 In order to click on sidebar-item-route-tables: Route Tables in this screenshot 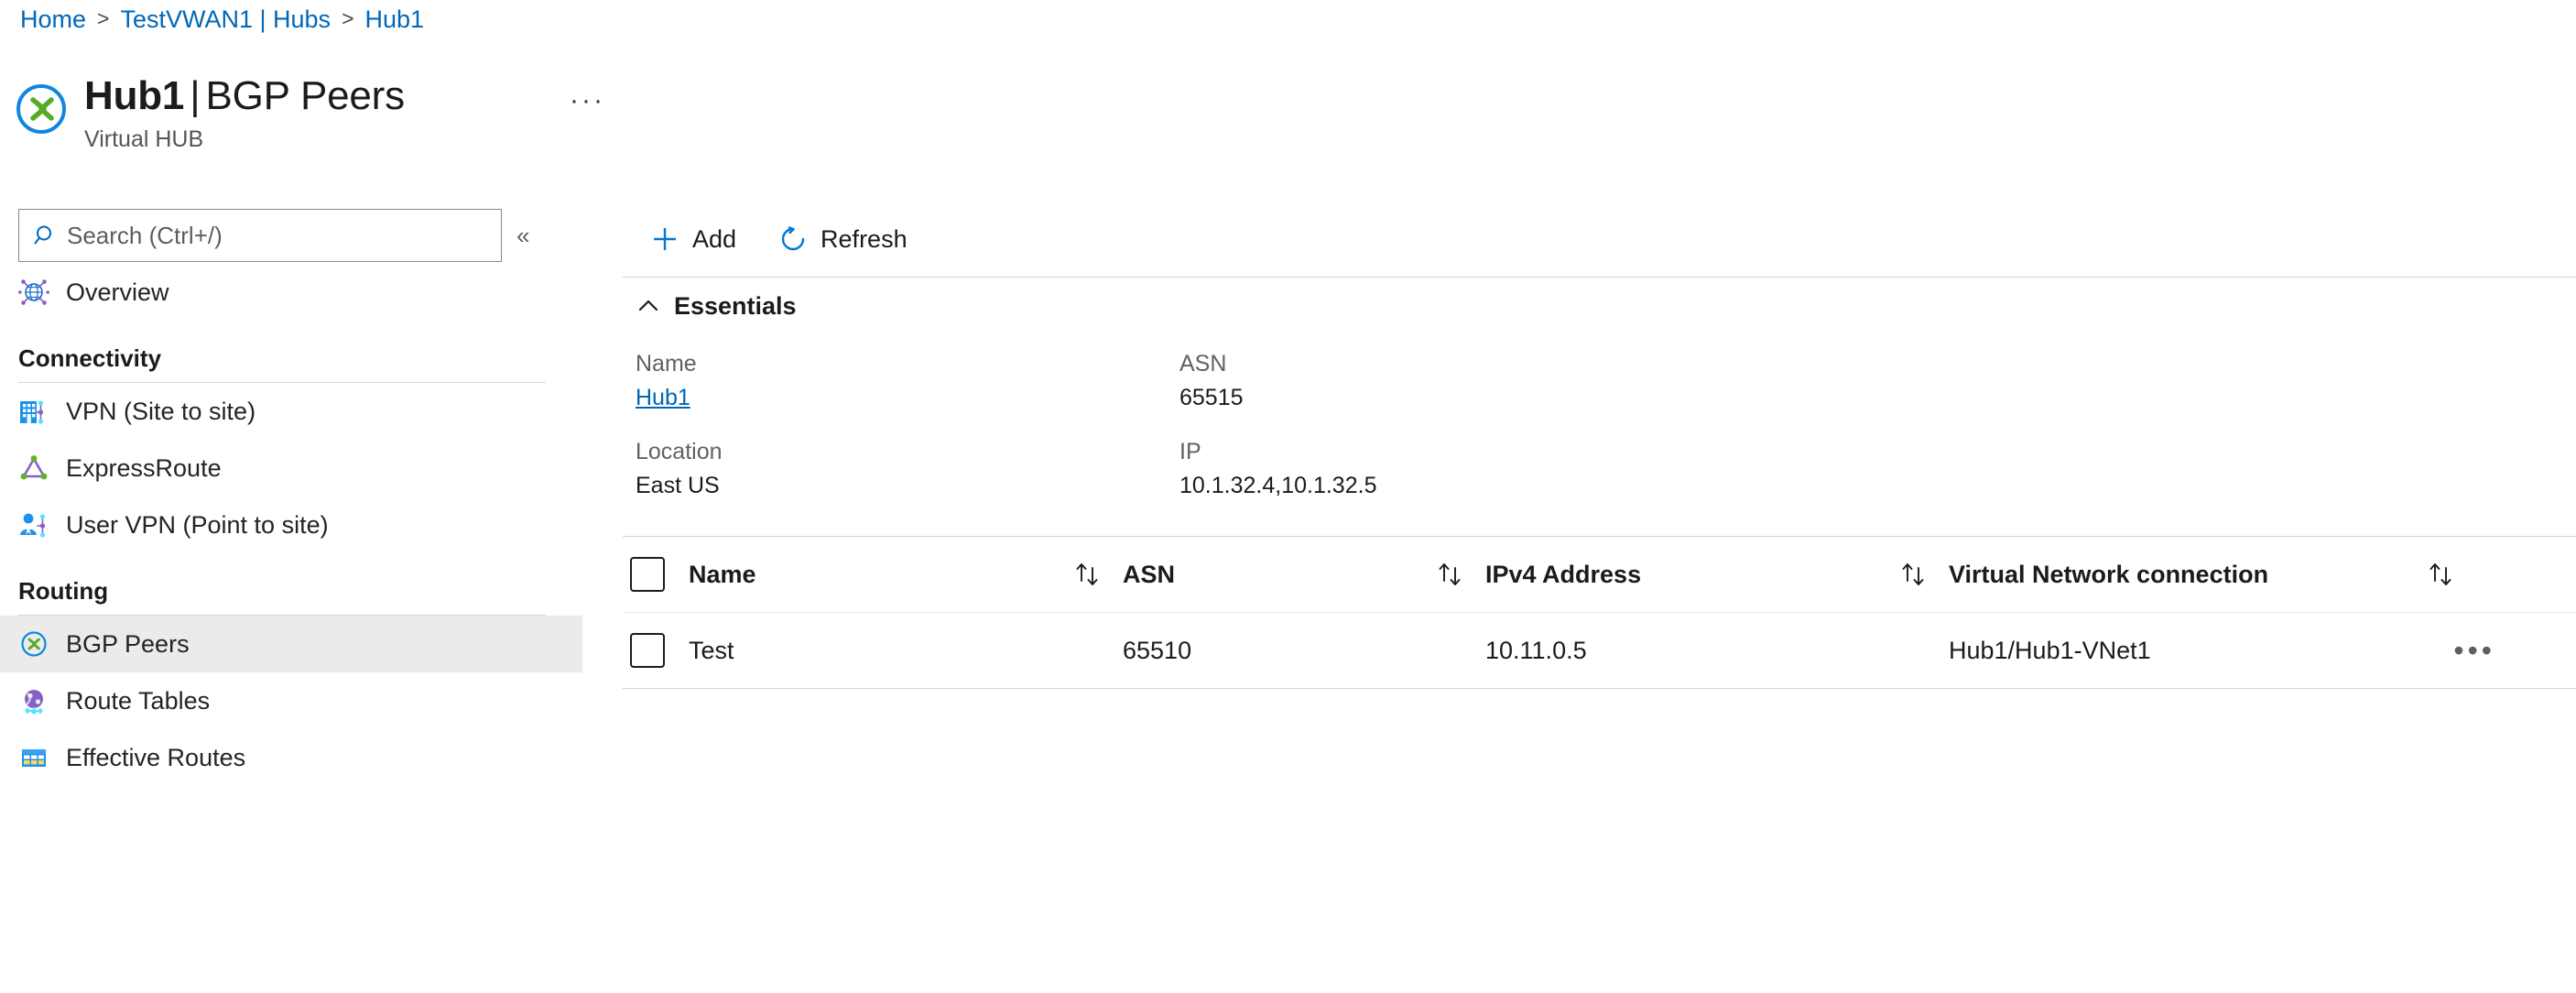, I will do `click(291, 700)`.